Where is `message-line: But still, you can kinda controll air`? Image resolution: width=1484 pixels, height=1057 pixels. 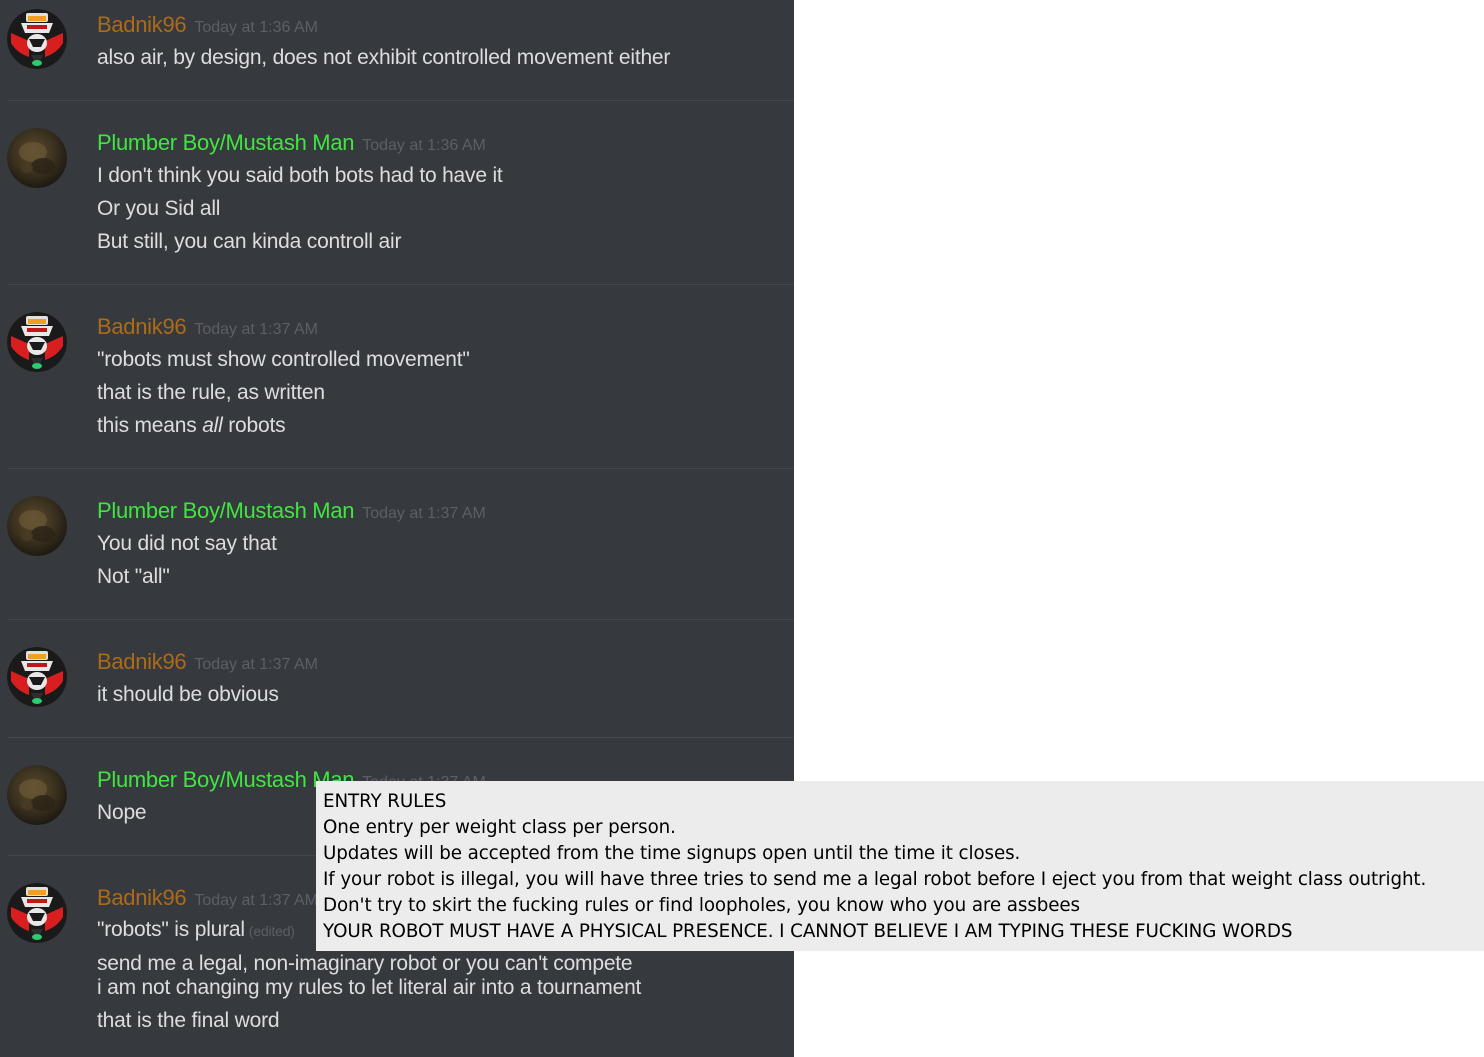
message-line: But still, you can kinda controll air is located at coordinates (249, 241).